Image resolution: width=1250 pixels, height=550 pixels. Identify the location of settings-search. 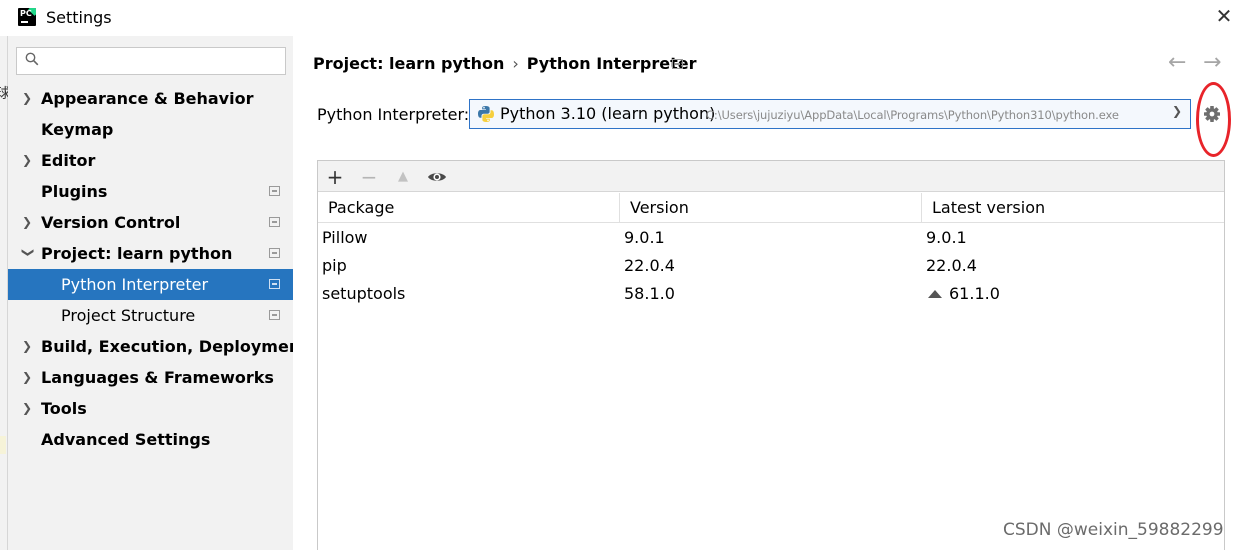
(151, 61).